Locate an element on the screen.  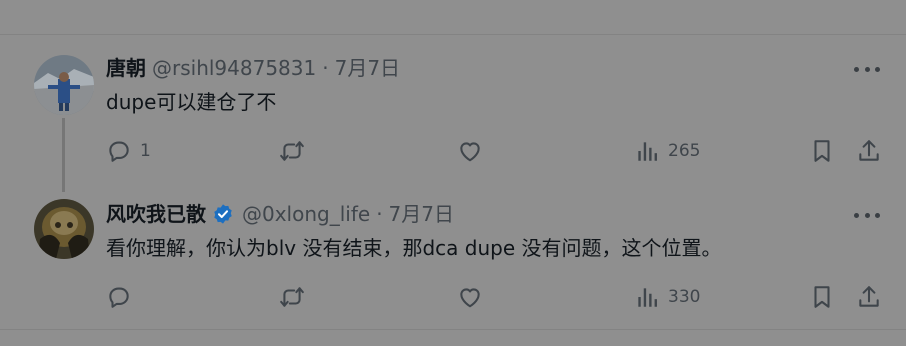
user-handle: @0xlong_life is located at coordinates (306, 214).